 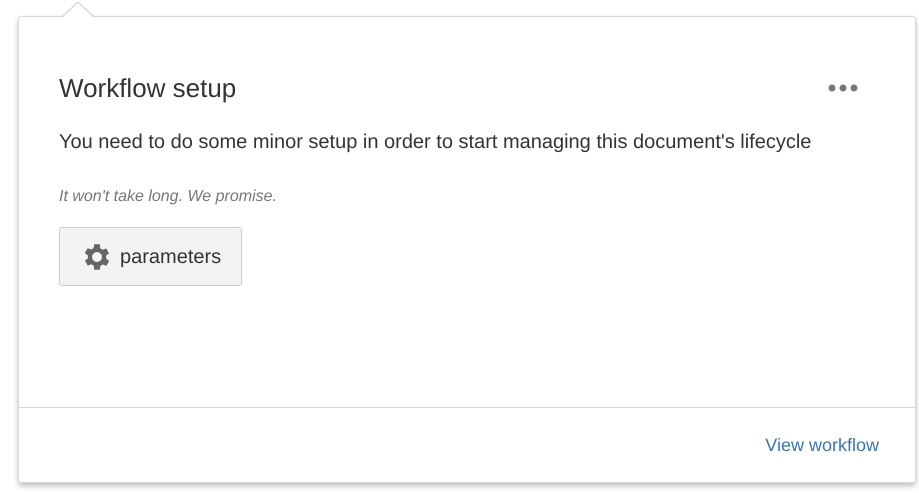 I want to click on view-workflow-link: View workflow, so click(x=822, y=445).